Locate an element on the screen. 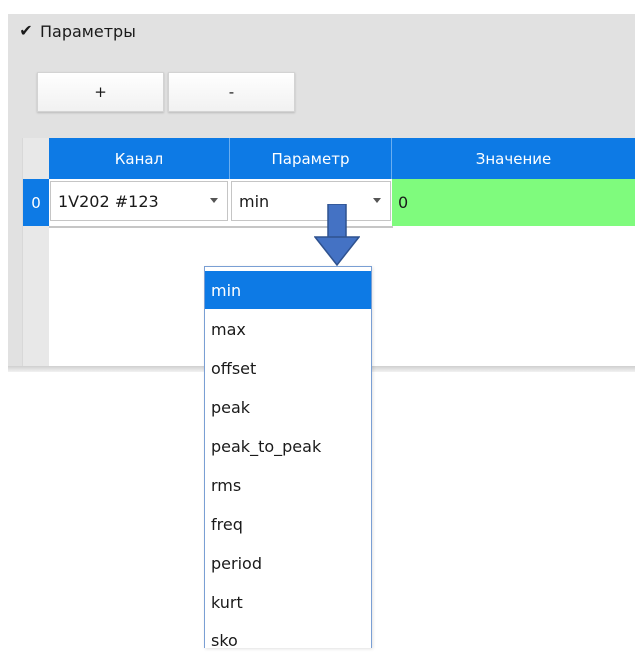  dropdown-option-peak-to-peak: peak_to_peak is located at coordinates (288, 446).